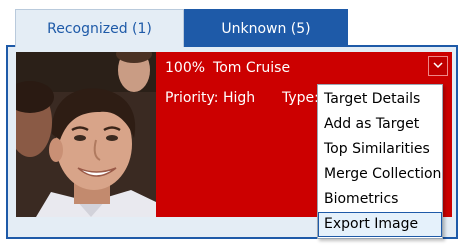 This screenshot has width=462, height=245. Describe the element at coordinates (185, 68) in the screenshot. I see `match-score: 100%` at that location.